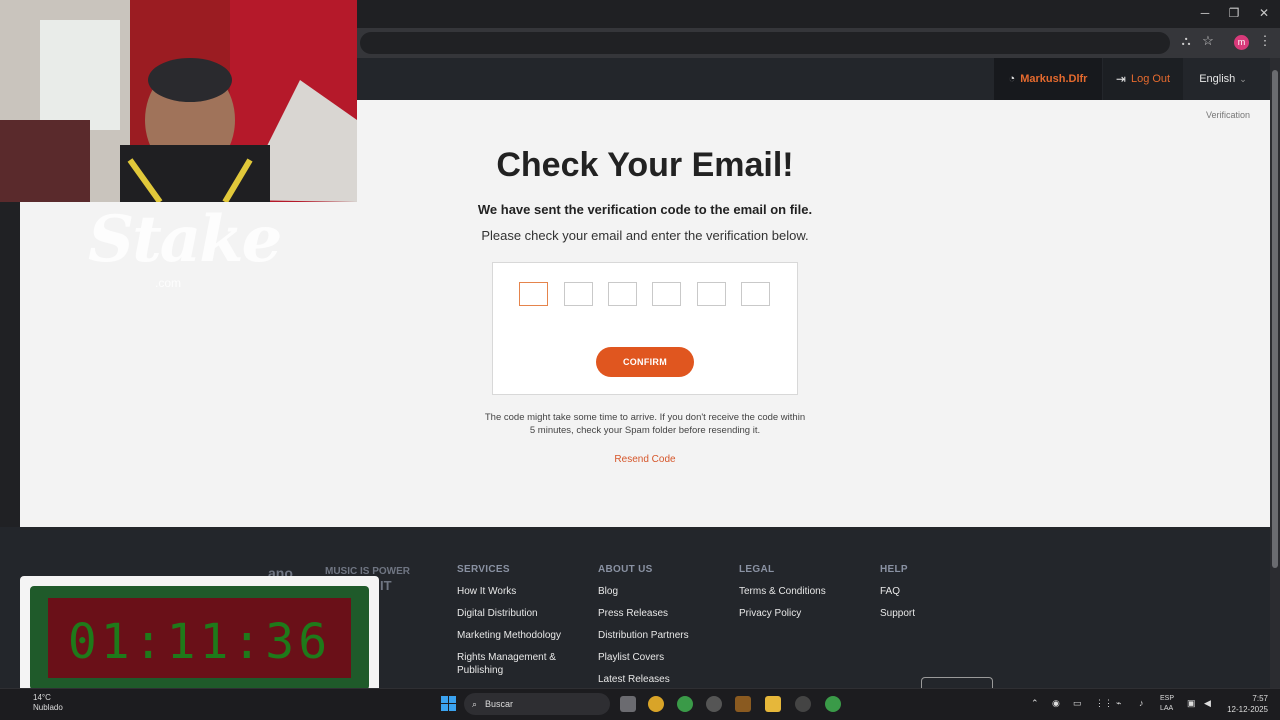 This screenshot has height=720, width=1280. Describe the element at coordinates (1150, 79) in the screenshot. I see `logout-label: Log Out` at that location.